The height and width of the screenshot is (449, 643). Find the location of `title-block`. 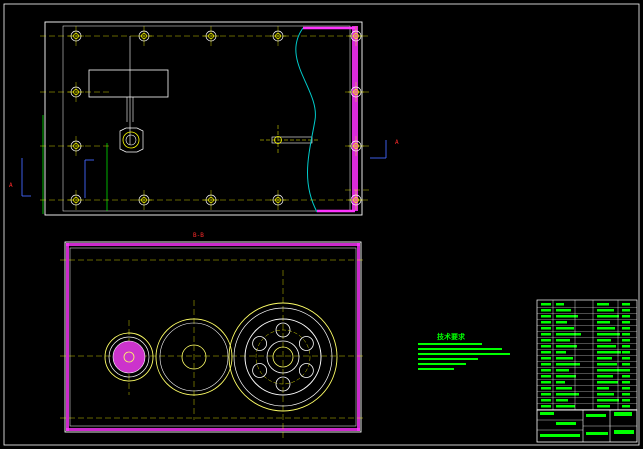

title-block is located at coordinates (587, 371).